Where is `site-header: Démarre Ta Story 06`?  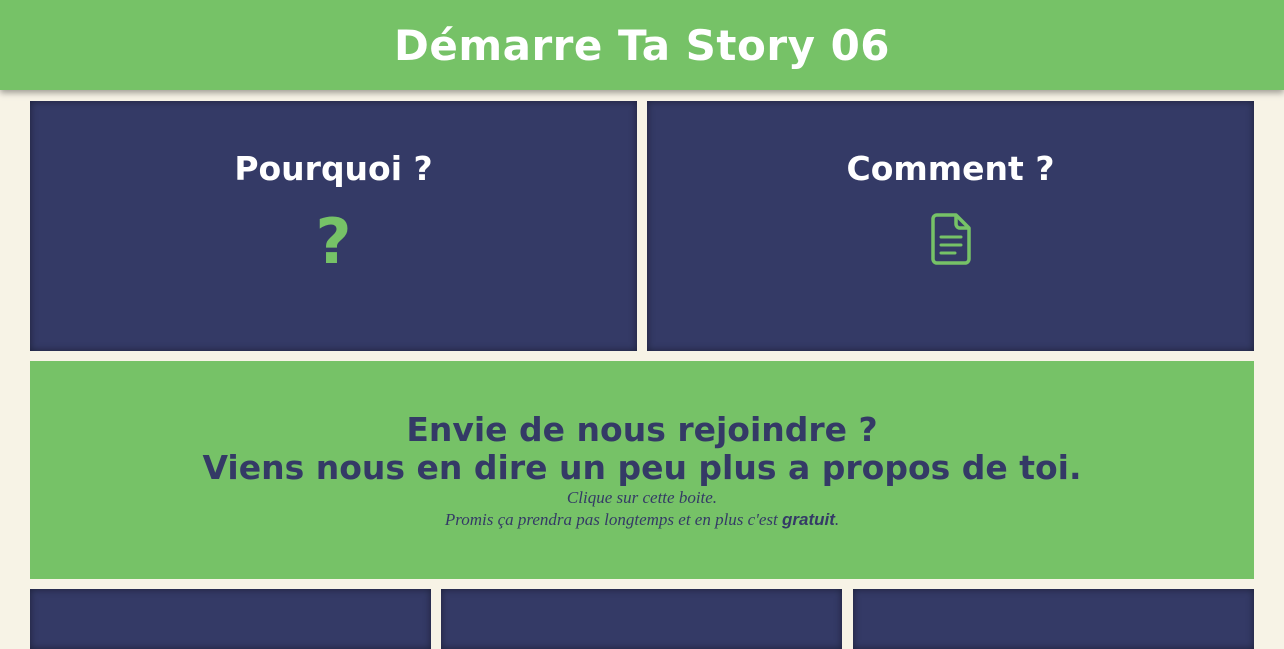
site-header: Démarre Ta Story 06 is located at coordinates (642, 45).